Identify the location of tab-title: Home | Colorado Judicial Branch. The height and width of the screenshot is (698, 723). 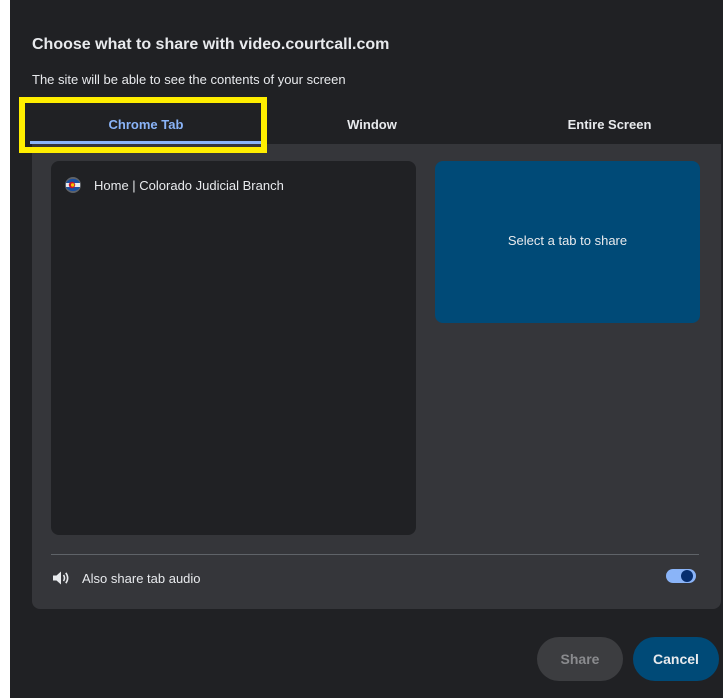
(189, 185).